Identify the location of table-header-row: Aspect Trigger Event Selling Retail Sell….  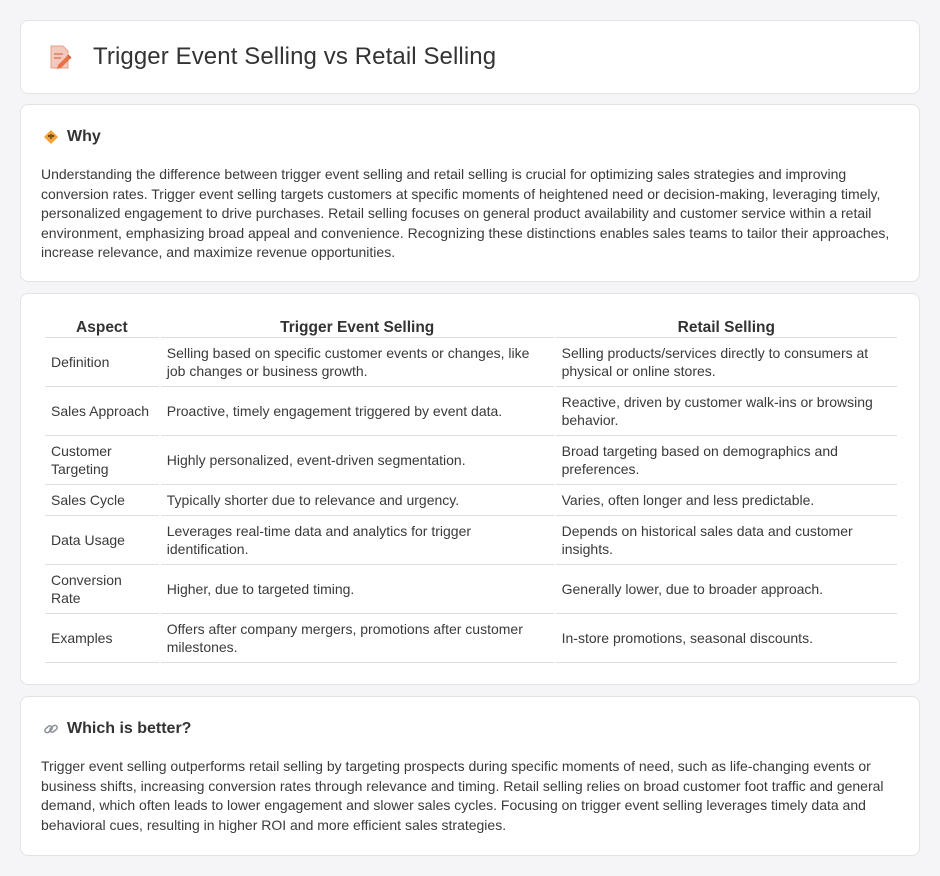
(471, 326).